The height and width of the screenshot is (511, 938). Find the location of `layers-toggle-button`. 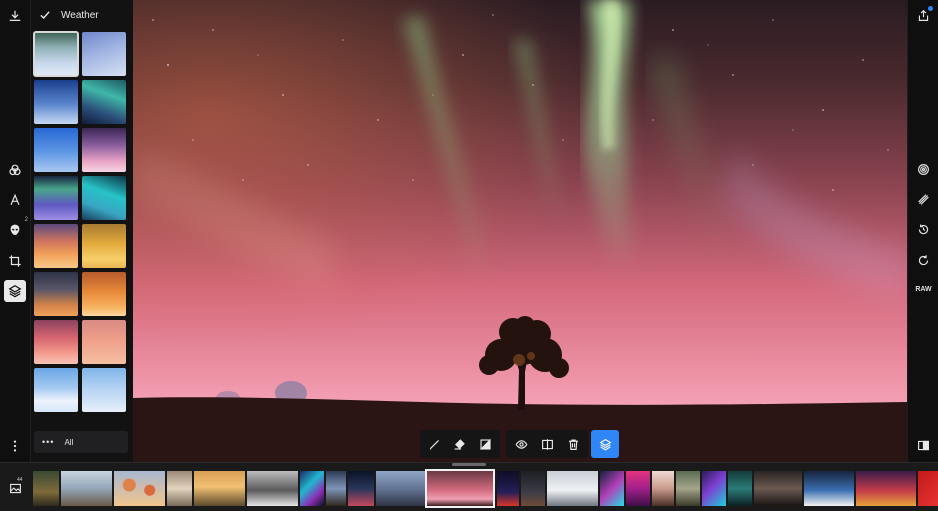

layers-toggle-button is located at coordinates (605, 444).